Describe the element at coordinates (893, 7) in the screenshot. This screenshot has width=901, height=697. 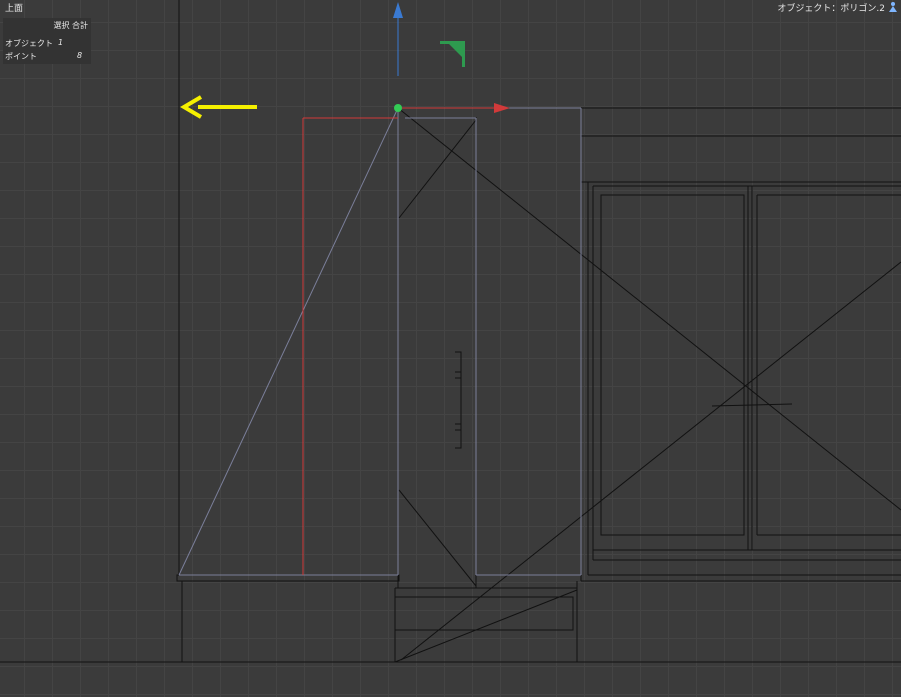
I see `person-icon` at that location.